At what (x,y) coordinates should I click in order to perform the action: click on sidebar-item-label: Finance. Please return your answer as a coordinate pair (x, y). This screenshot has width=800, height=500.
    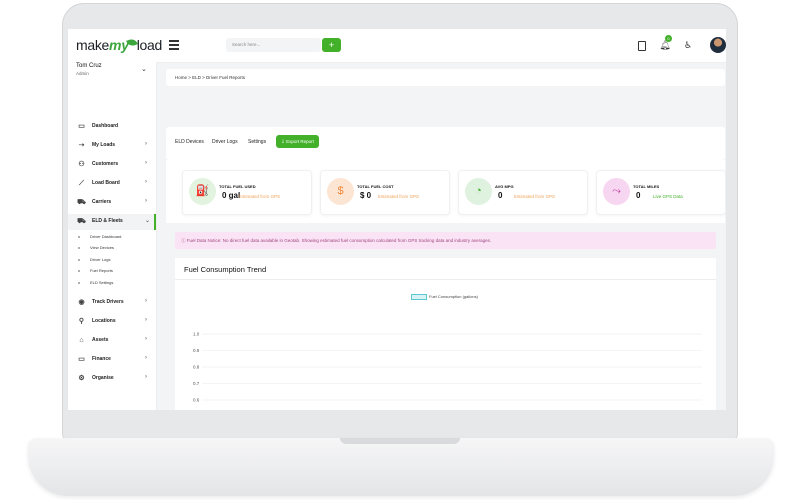
    Looking at the image, I should click on (101, 359).